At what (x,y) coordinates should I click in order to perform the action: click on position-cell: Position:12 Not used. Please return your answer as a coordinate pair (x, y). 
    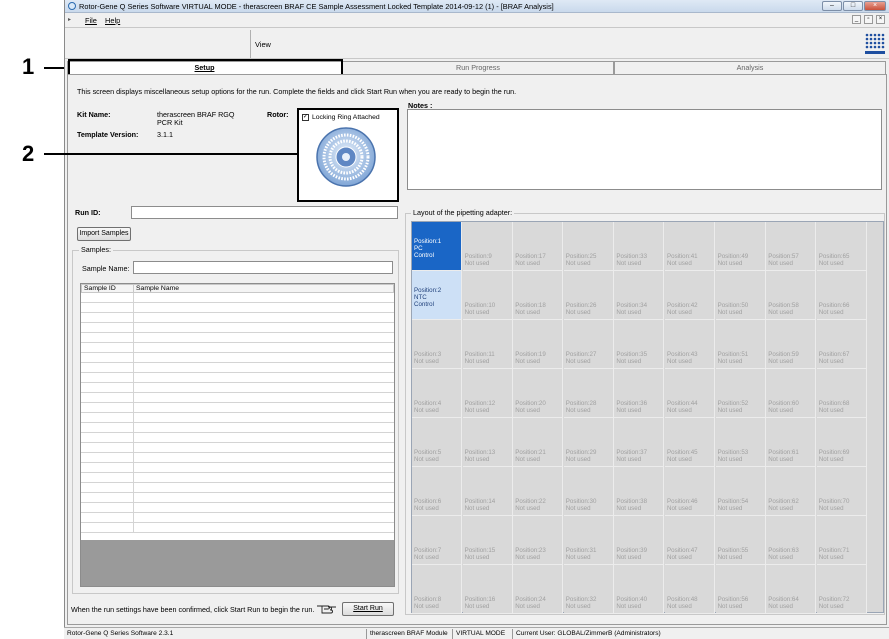
    Looking at the image, I should click on (487, 393).